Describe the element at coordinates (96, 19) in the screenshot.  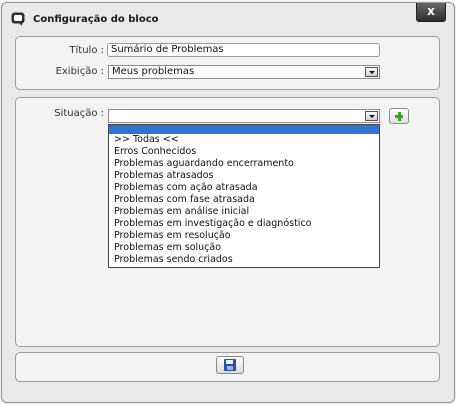
I see `dialog-title: Configuração do bloco` at that location.